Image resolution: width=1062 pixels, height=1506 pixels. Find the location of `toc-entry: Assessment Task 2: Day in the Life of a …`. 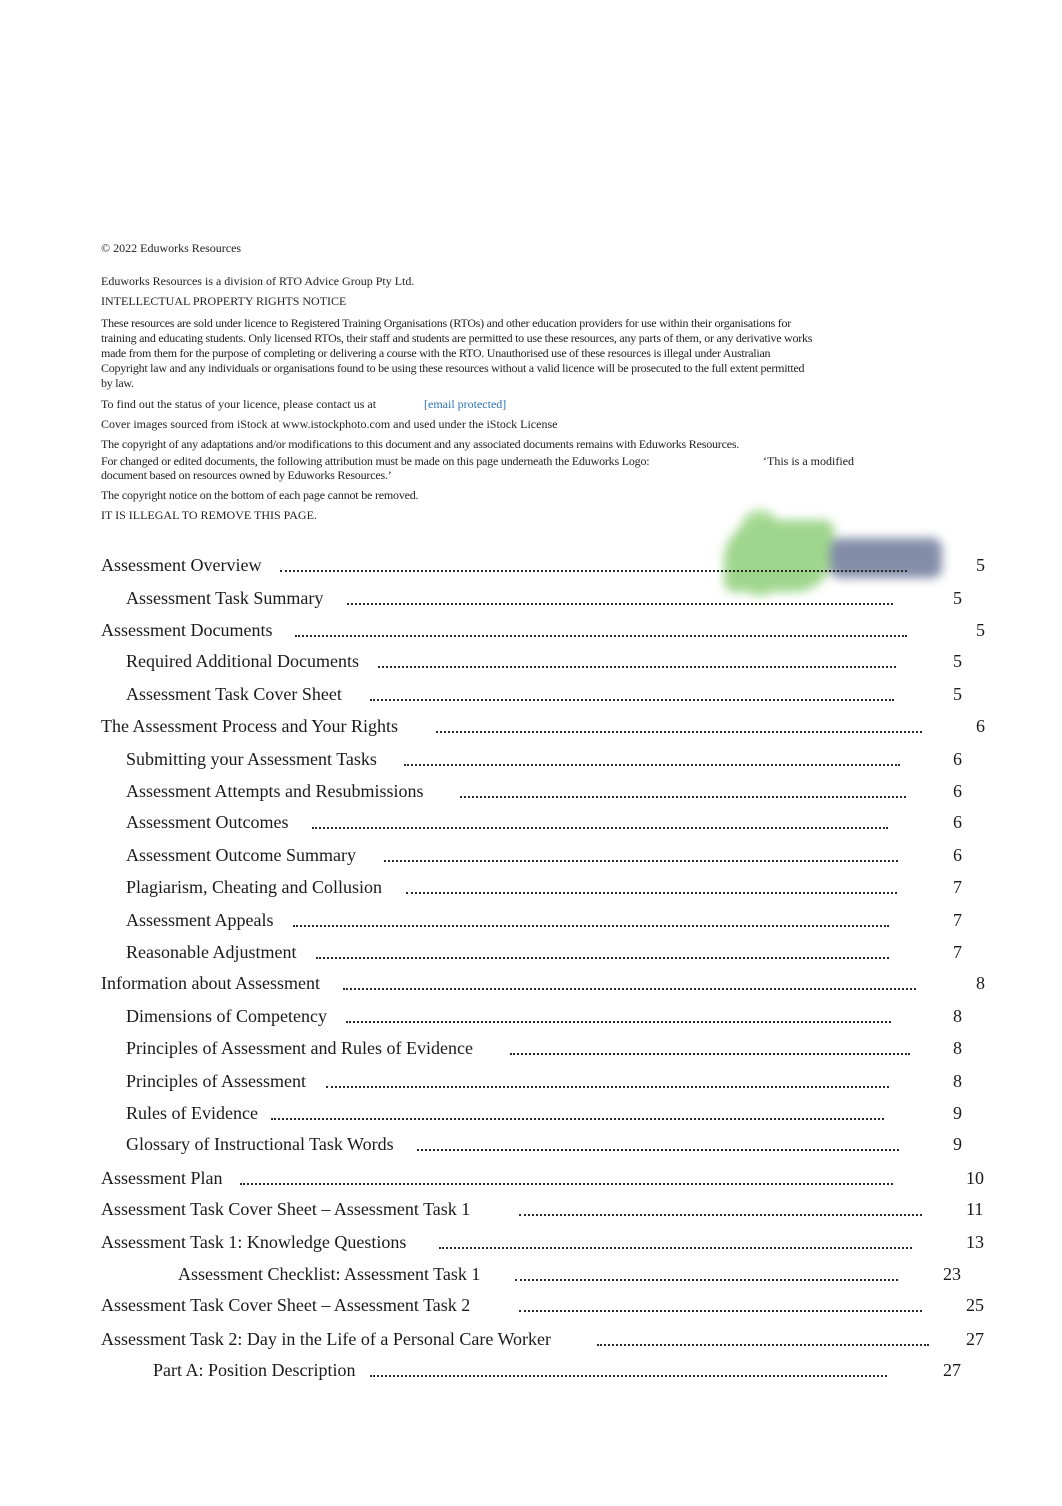

toc-entry: Assessment Task 2: Day in the Life of a … is located at coordinates (531, 1339).